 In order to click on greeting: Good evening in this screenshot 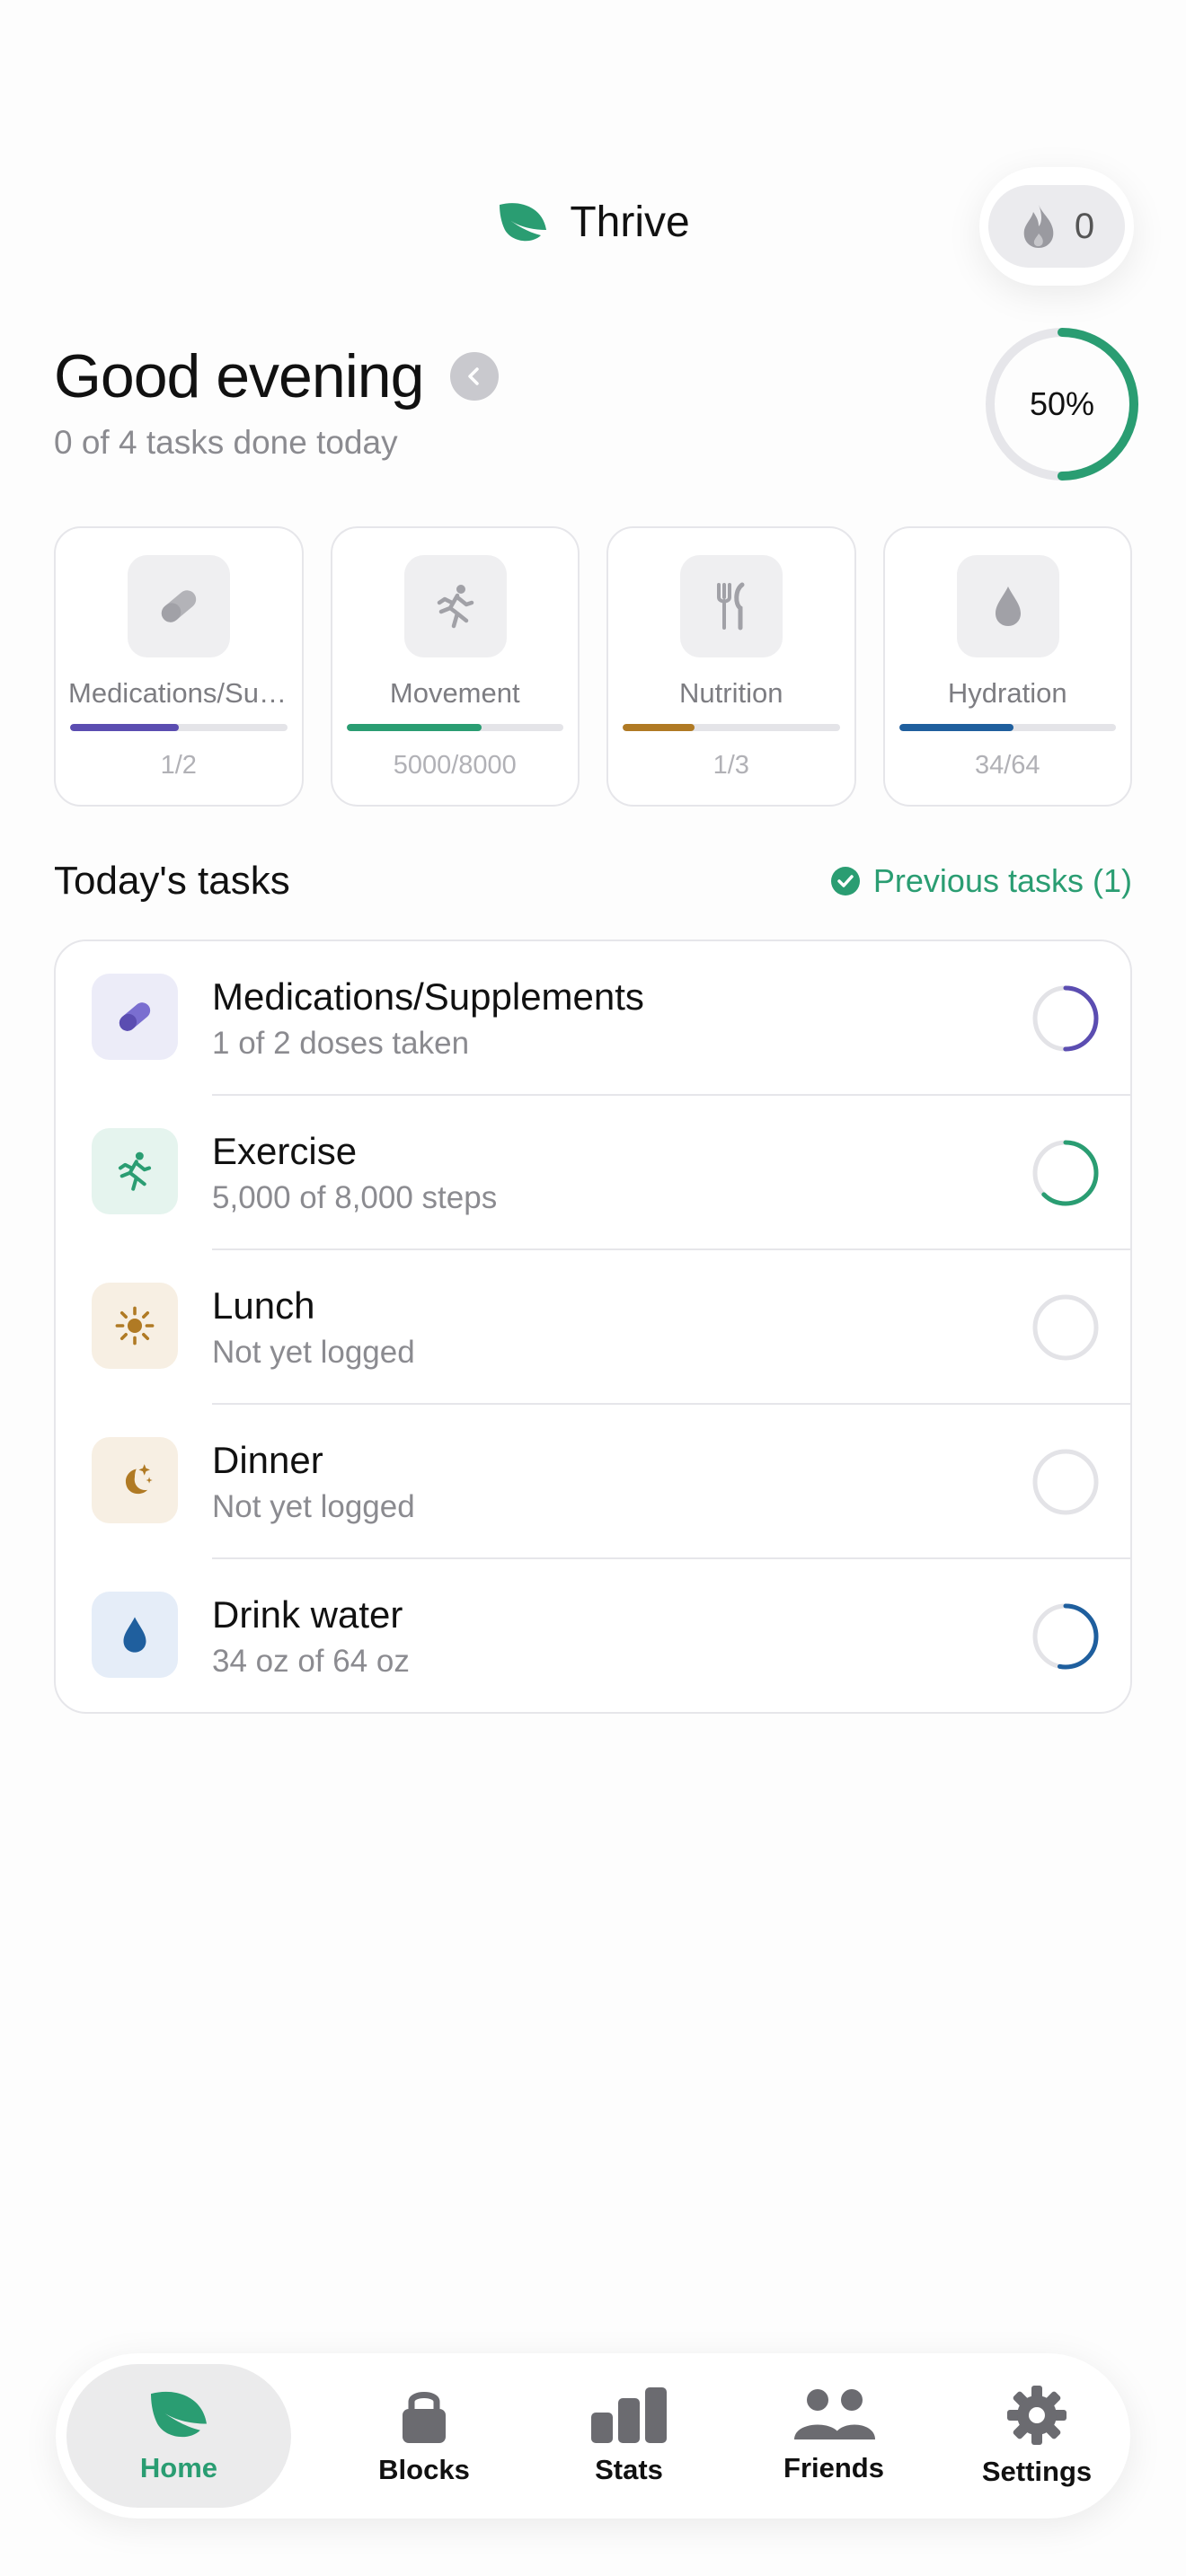, I will do `click(277, 376)`.